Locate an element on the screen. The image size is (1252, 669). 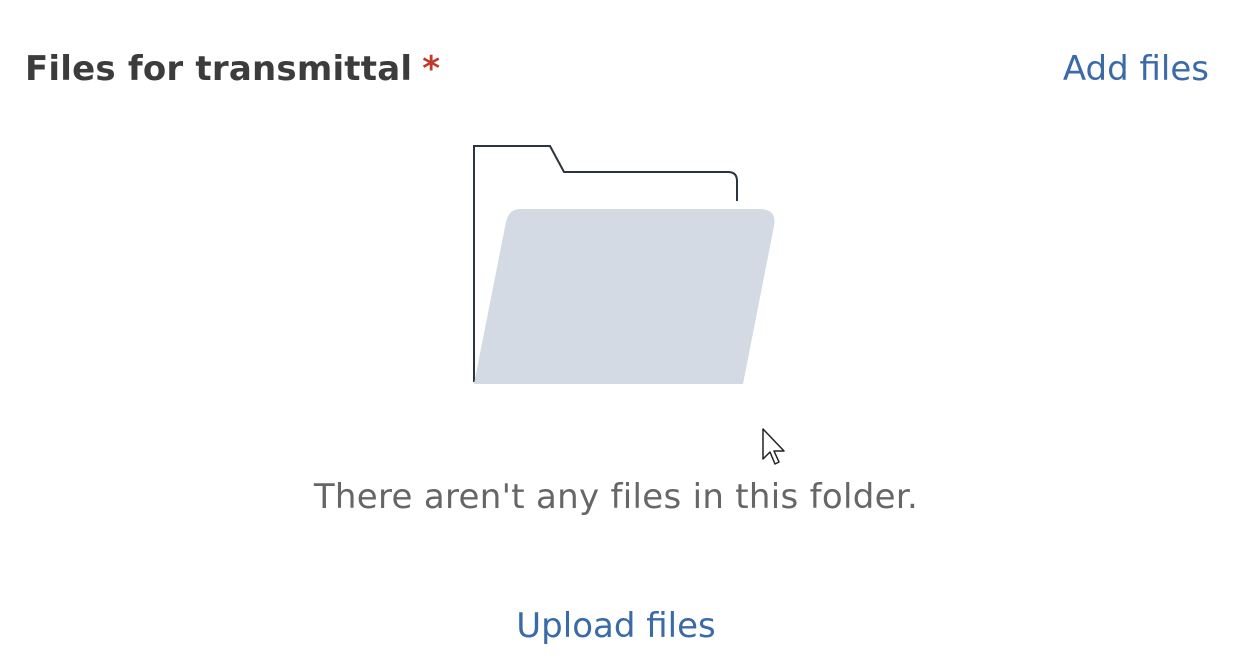
empty-folder-icon is located at coordinates (624, 264).